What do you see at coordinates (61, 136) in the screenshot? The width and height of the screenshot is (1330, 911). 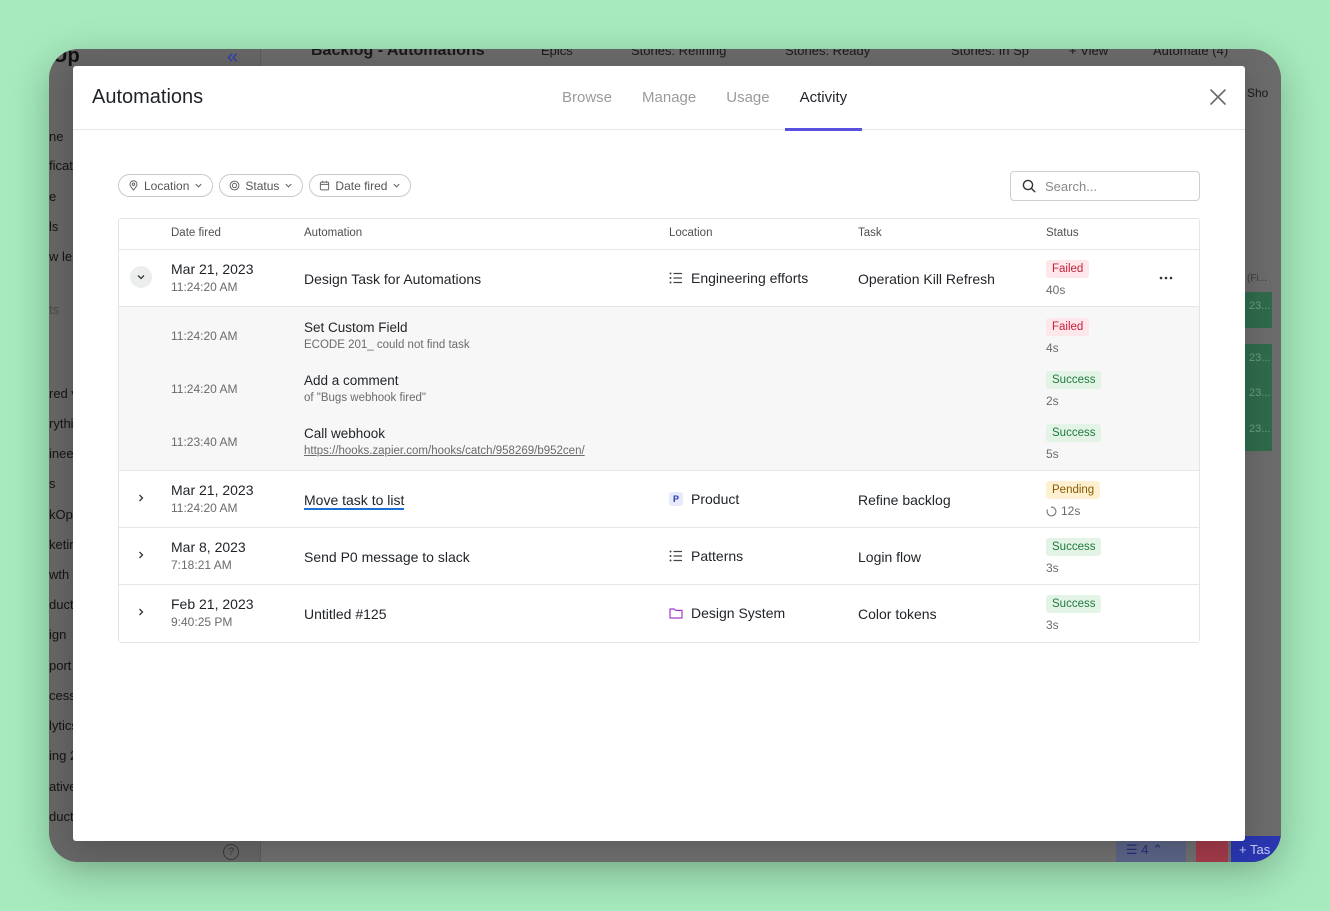 I see `sidebar-item: ne` at bounding box center [61, 136].